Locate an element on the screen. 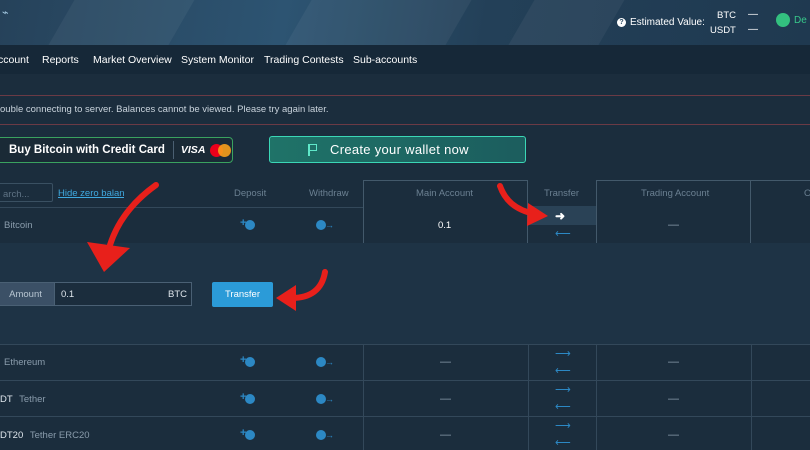  main-account-box is located at coordinates (445, 212).